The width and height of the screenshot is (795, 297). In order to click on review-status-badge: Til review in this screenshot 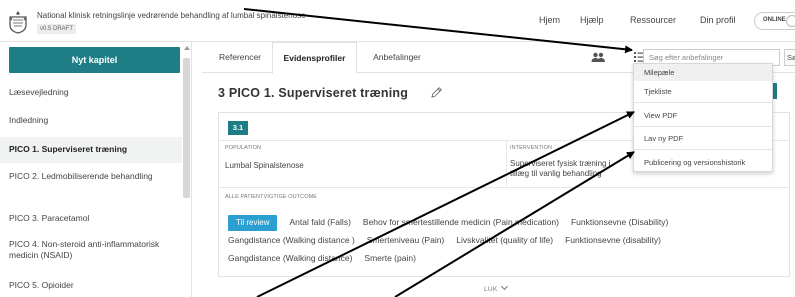, I will do `click(253, 223)`.